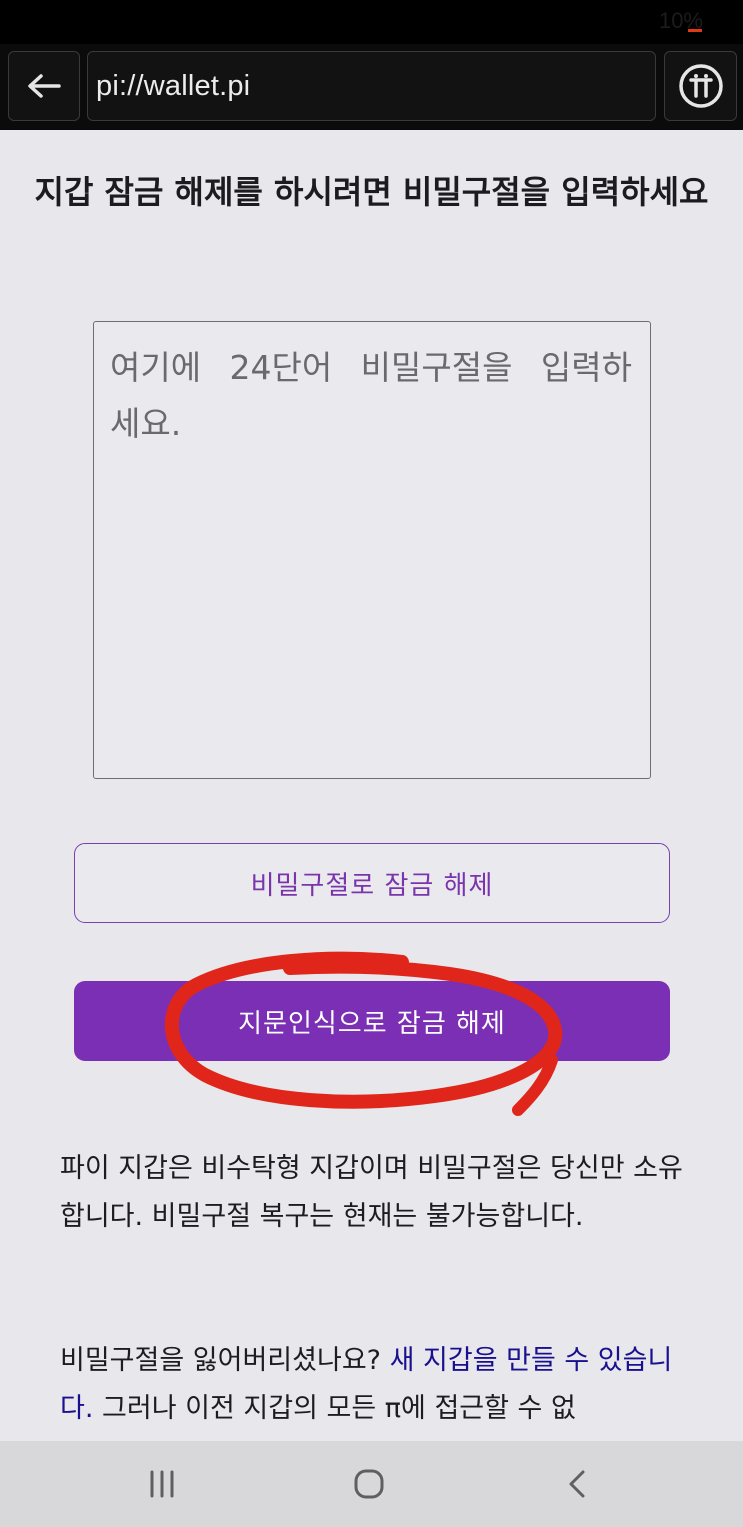 Image resolution: width=743 pixels, height=1527 pixels. Describe the element at coordinates (371, 395) in the screenshot. I see `passphrase-placeholder: 여기에 24단어 비밀구절을 입력하세요.` at that location.